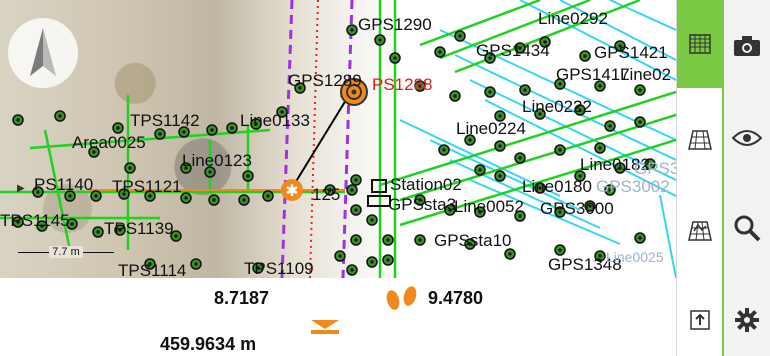 Image resolution: width=770 pixels, height=356 pixels. I want to click on purple-dashed-lines, so click(317, 139).